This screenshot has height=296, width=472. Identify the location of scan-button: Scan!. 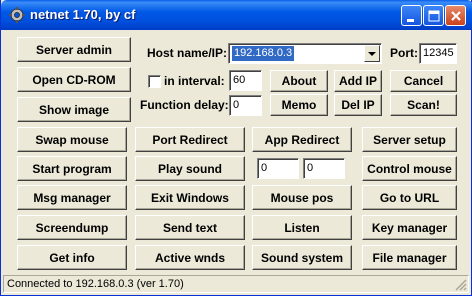
(423, 105).